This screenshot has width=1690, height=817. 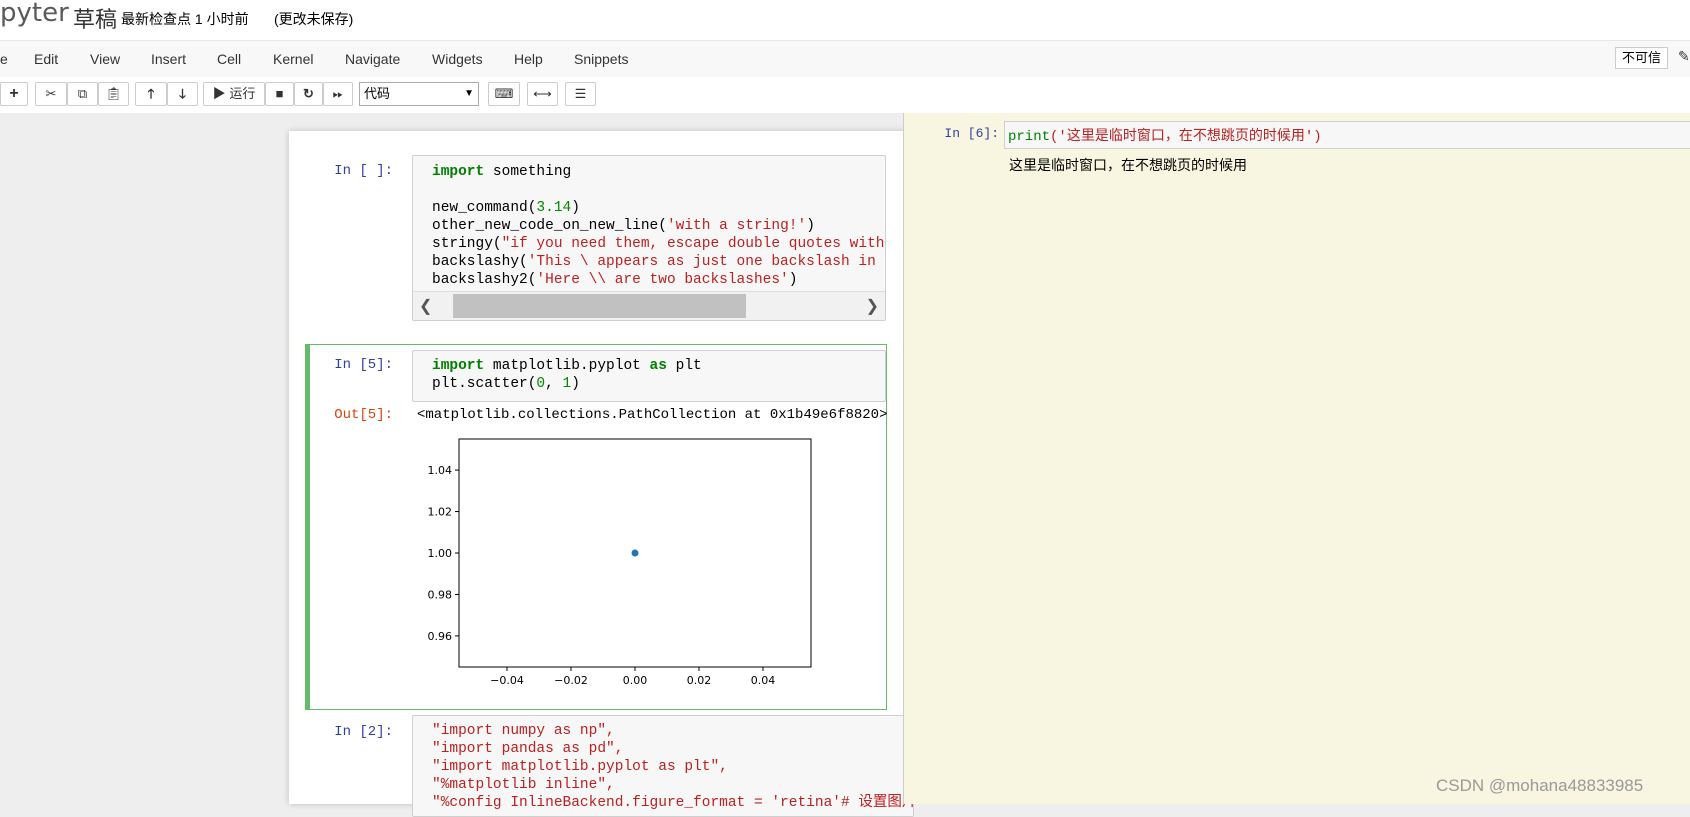 I want to click on menu-insert: Insert, so click(x=168, y=59).